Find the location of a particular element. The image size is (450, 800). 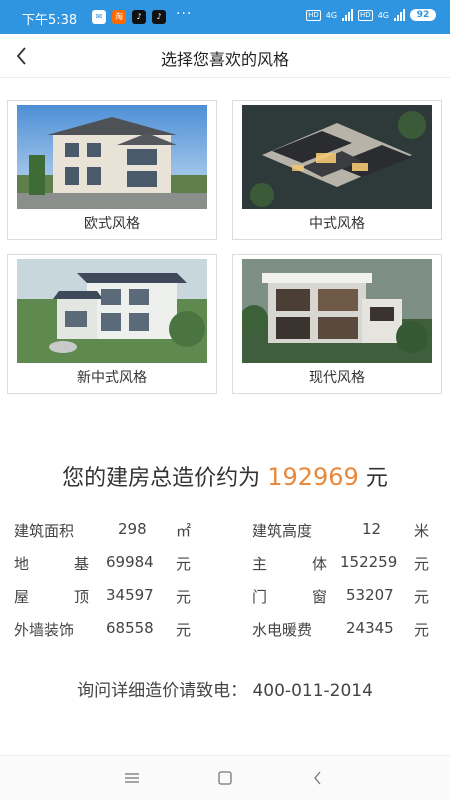

style-card-modern: 现代风格 is located at coordinates (337, 324).